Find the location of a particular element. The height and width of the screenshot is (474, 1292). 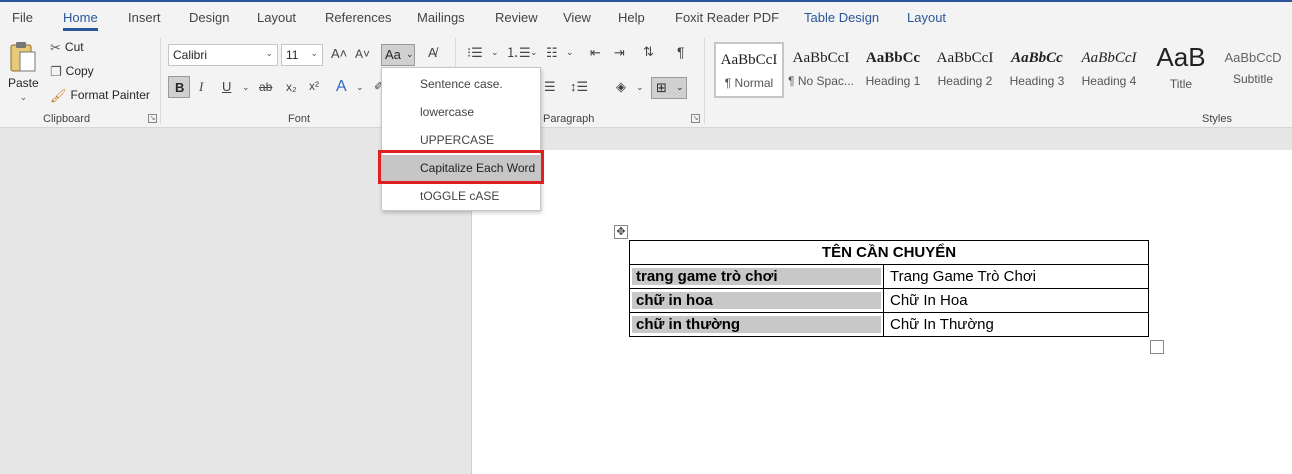

underline-button: U is located at coordinates (226, 86).